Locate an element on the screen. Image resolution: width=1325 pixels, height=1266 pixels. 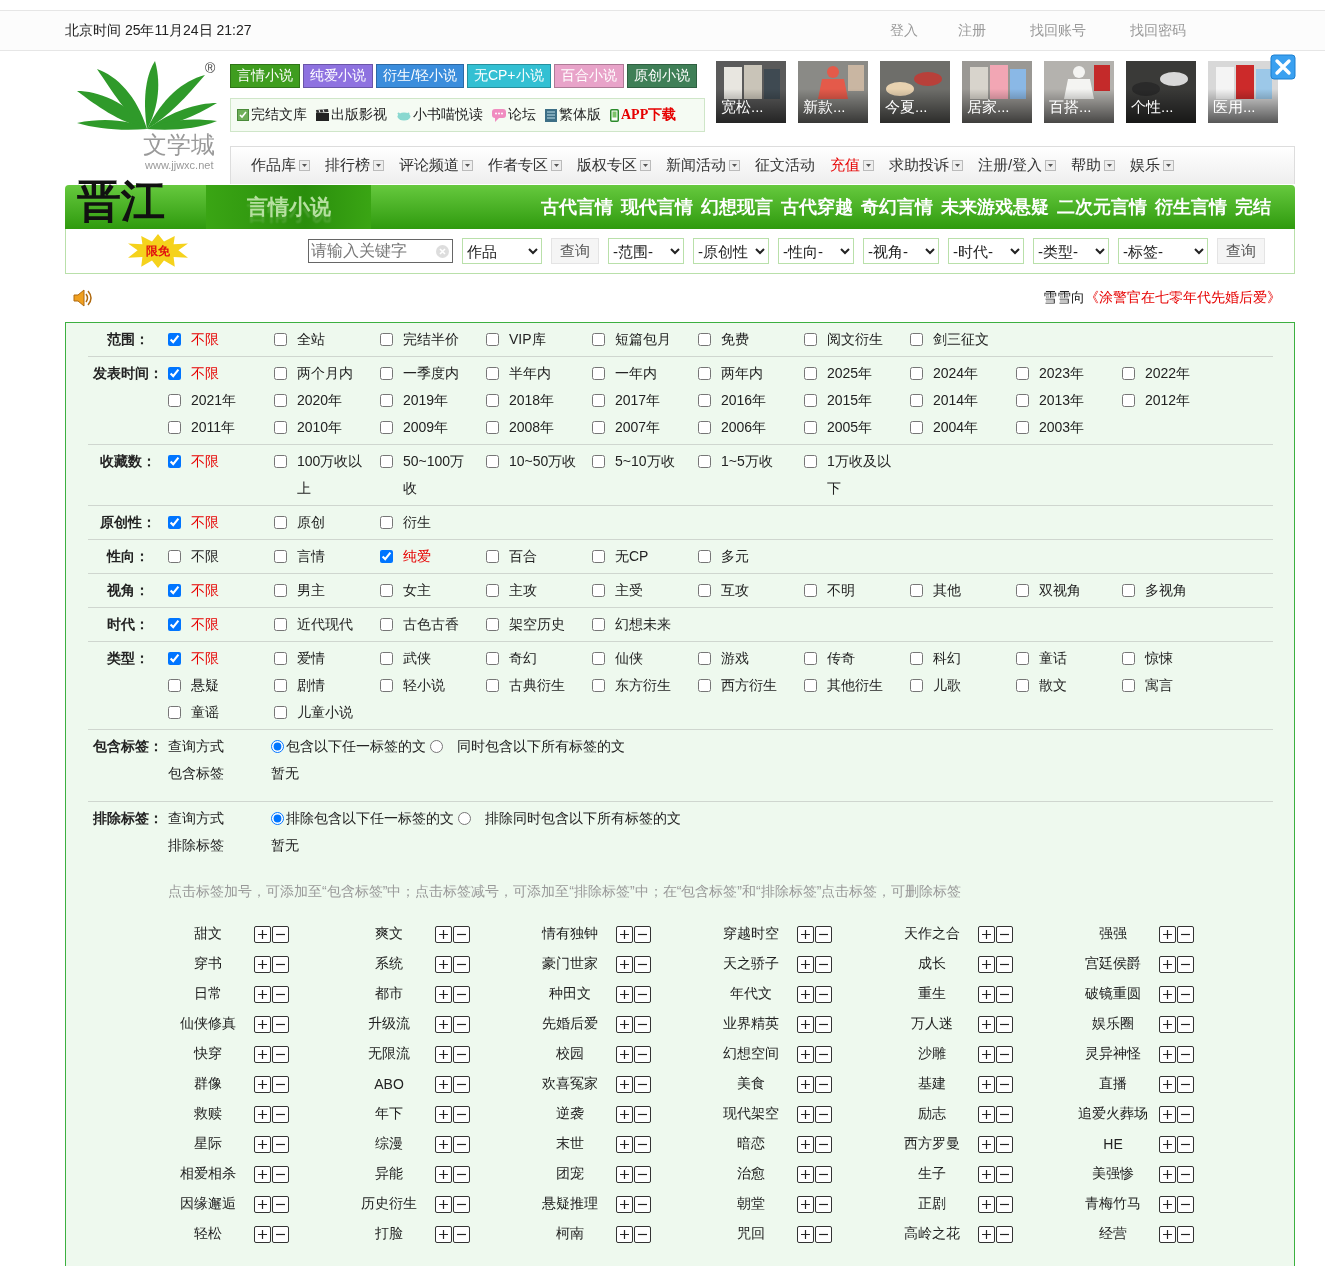
tag-name: 种田文 is located at coordinates (570, 994).